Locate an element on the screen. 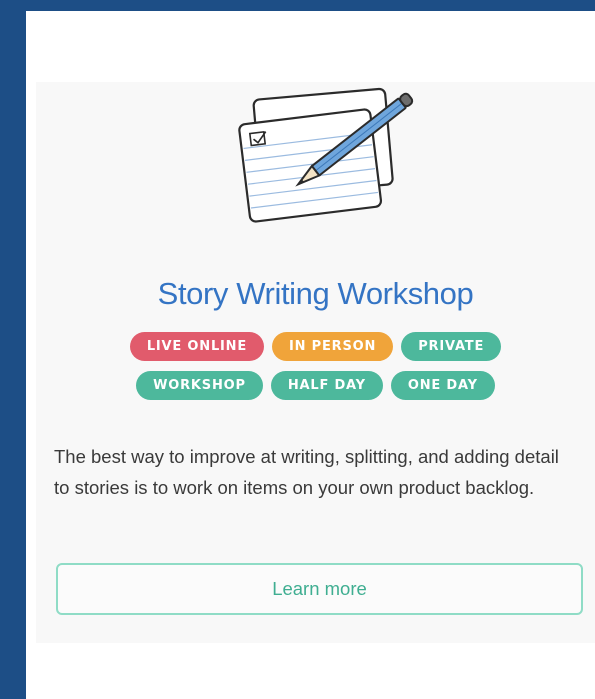 The height and width of the screenshot is (699, 595). tag-live-online: LIVE ONLINE is located at coordinates (197, 346).